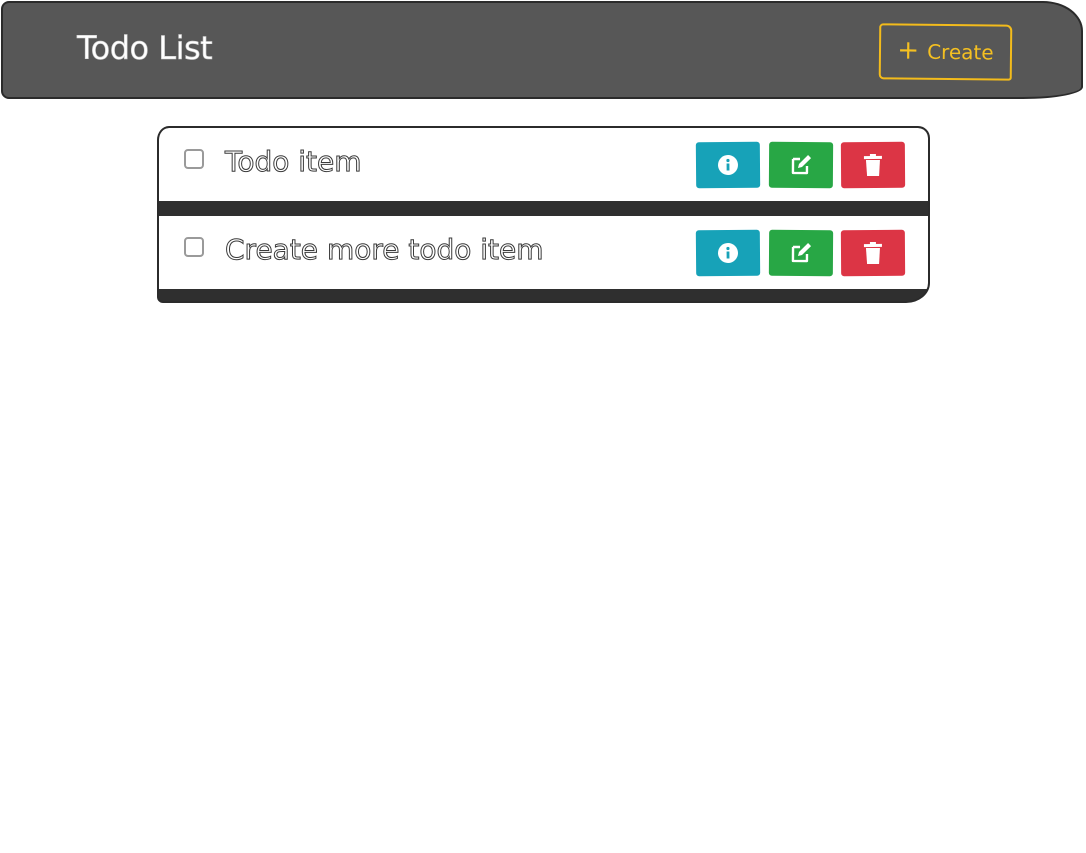  What do you see at coordinates (145, 48) in the screenshot?
I see `app-title: Todo List` at bounding box center [145, 48].